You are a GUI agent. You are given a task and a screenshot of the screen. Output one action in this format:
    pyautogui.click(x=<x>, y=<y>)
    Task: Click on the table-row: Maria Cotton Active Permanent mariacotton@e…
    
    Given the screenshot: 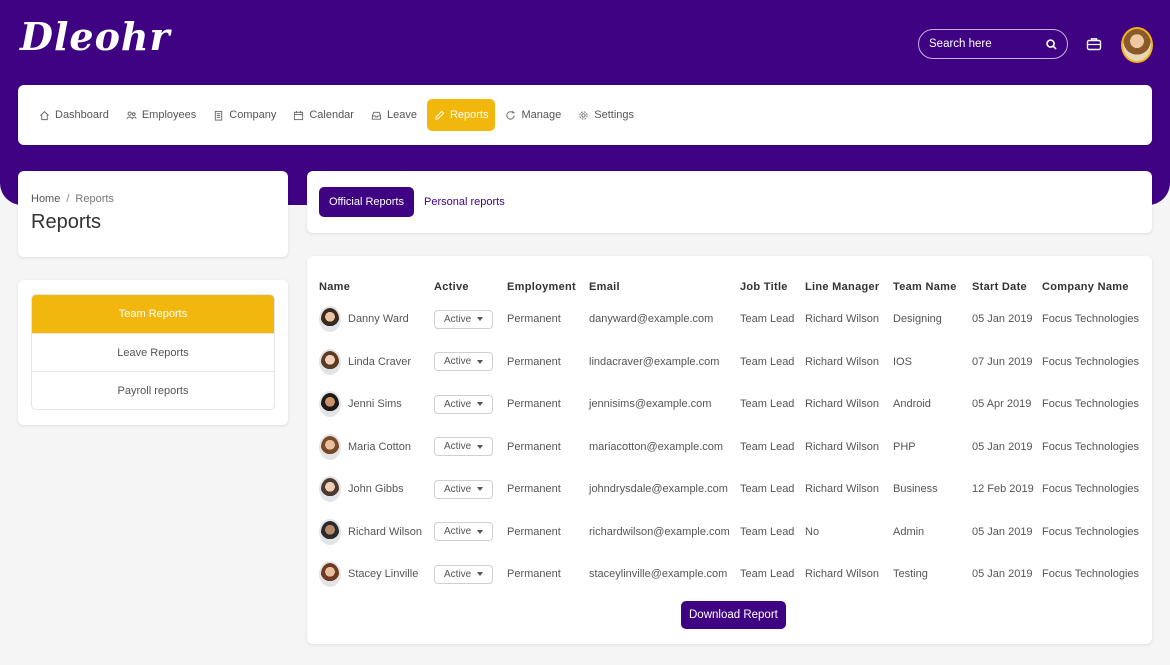 What is the action you would take?
    pyautogui.click(x=732, y=447)
    